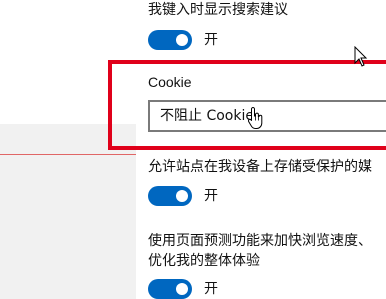 The width and height of the screenshot is (386, 299). I want to click on protected-media-toggle-state: 开, so click(211, 195).